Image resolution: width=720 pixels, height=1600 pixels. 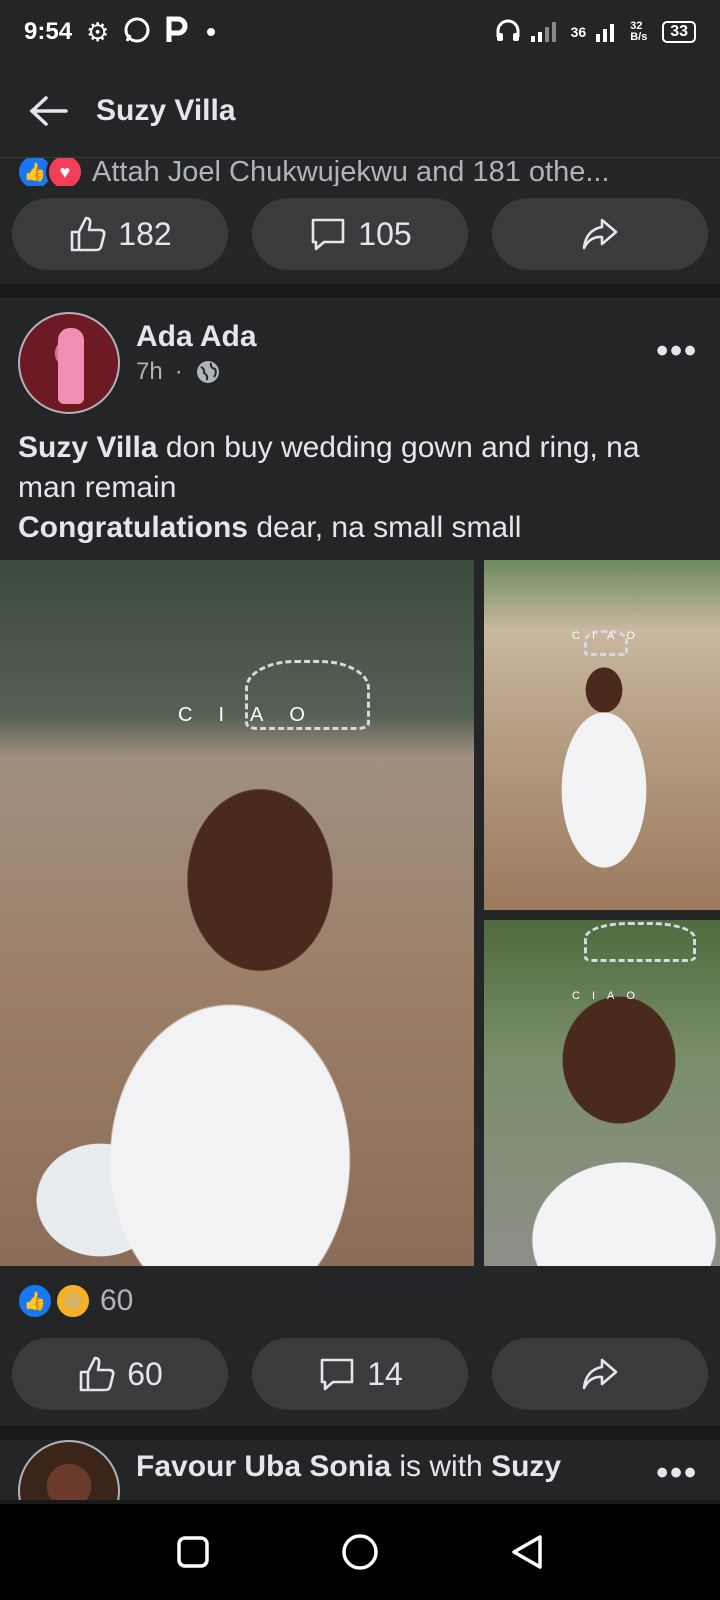 What do you see at coordinates (545, 32) in the screenshot?
I see `signal-icon` at bounding box center [545, 32].